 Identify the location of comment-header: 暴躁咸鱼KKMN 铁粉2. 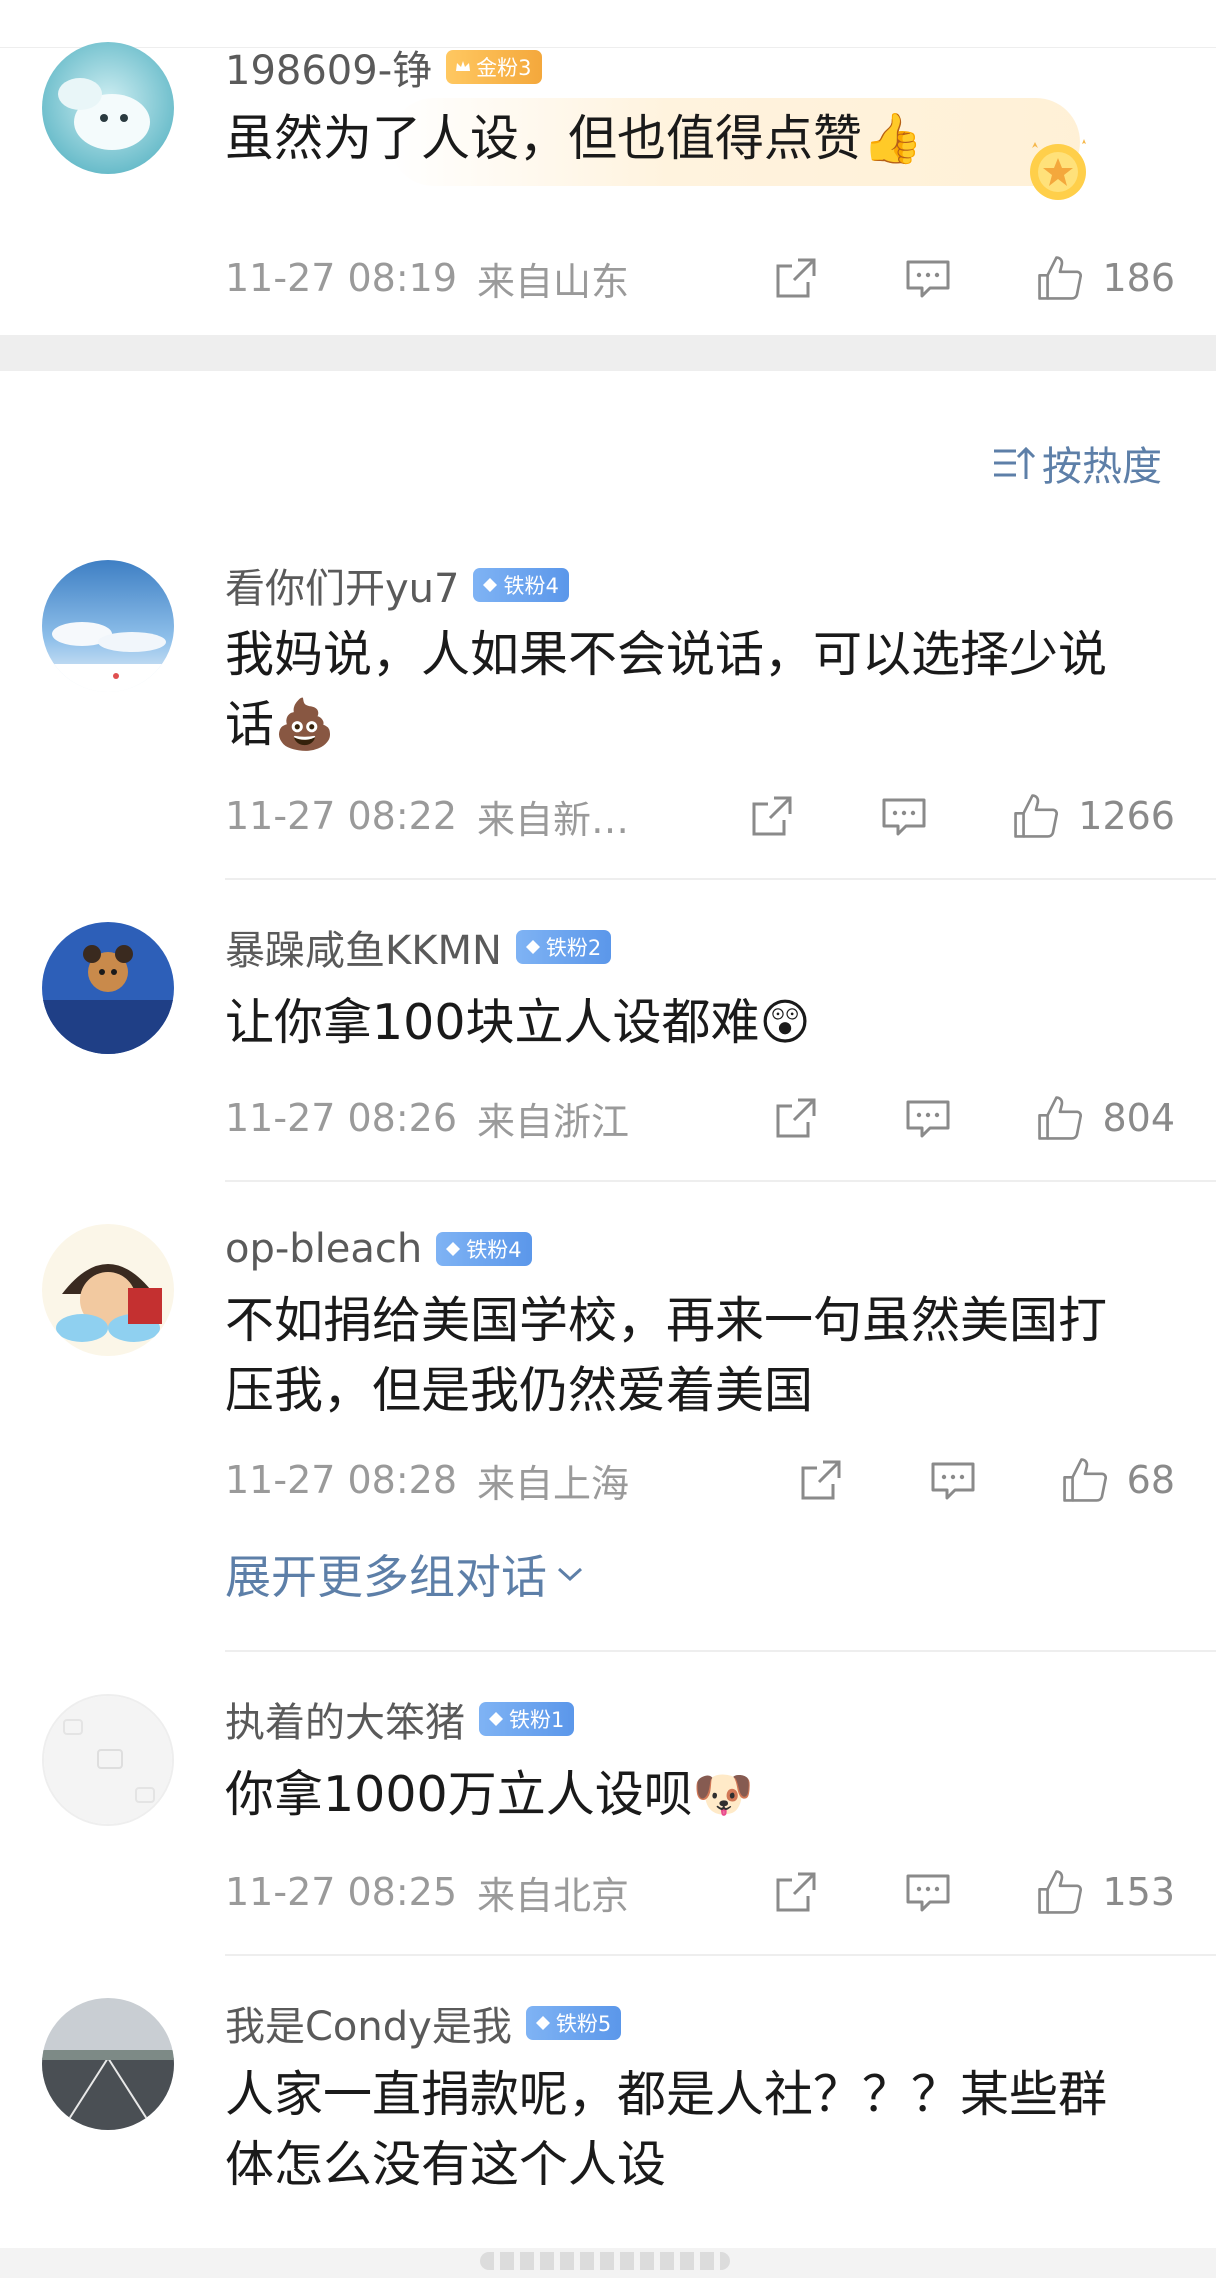
(418, 948).